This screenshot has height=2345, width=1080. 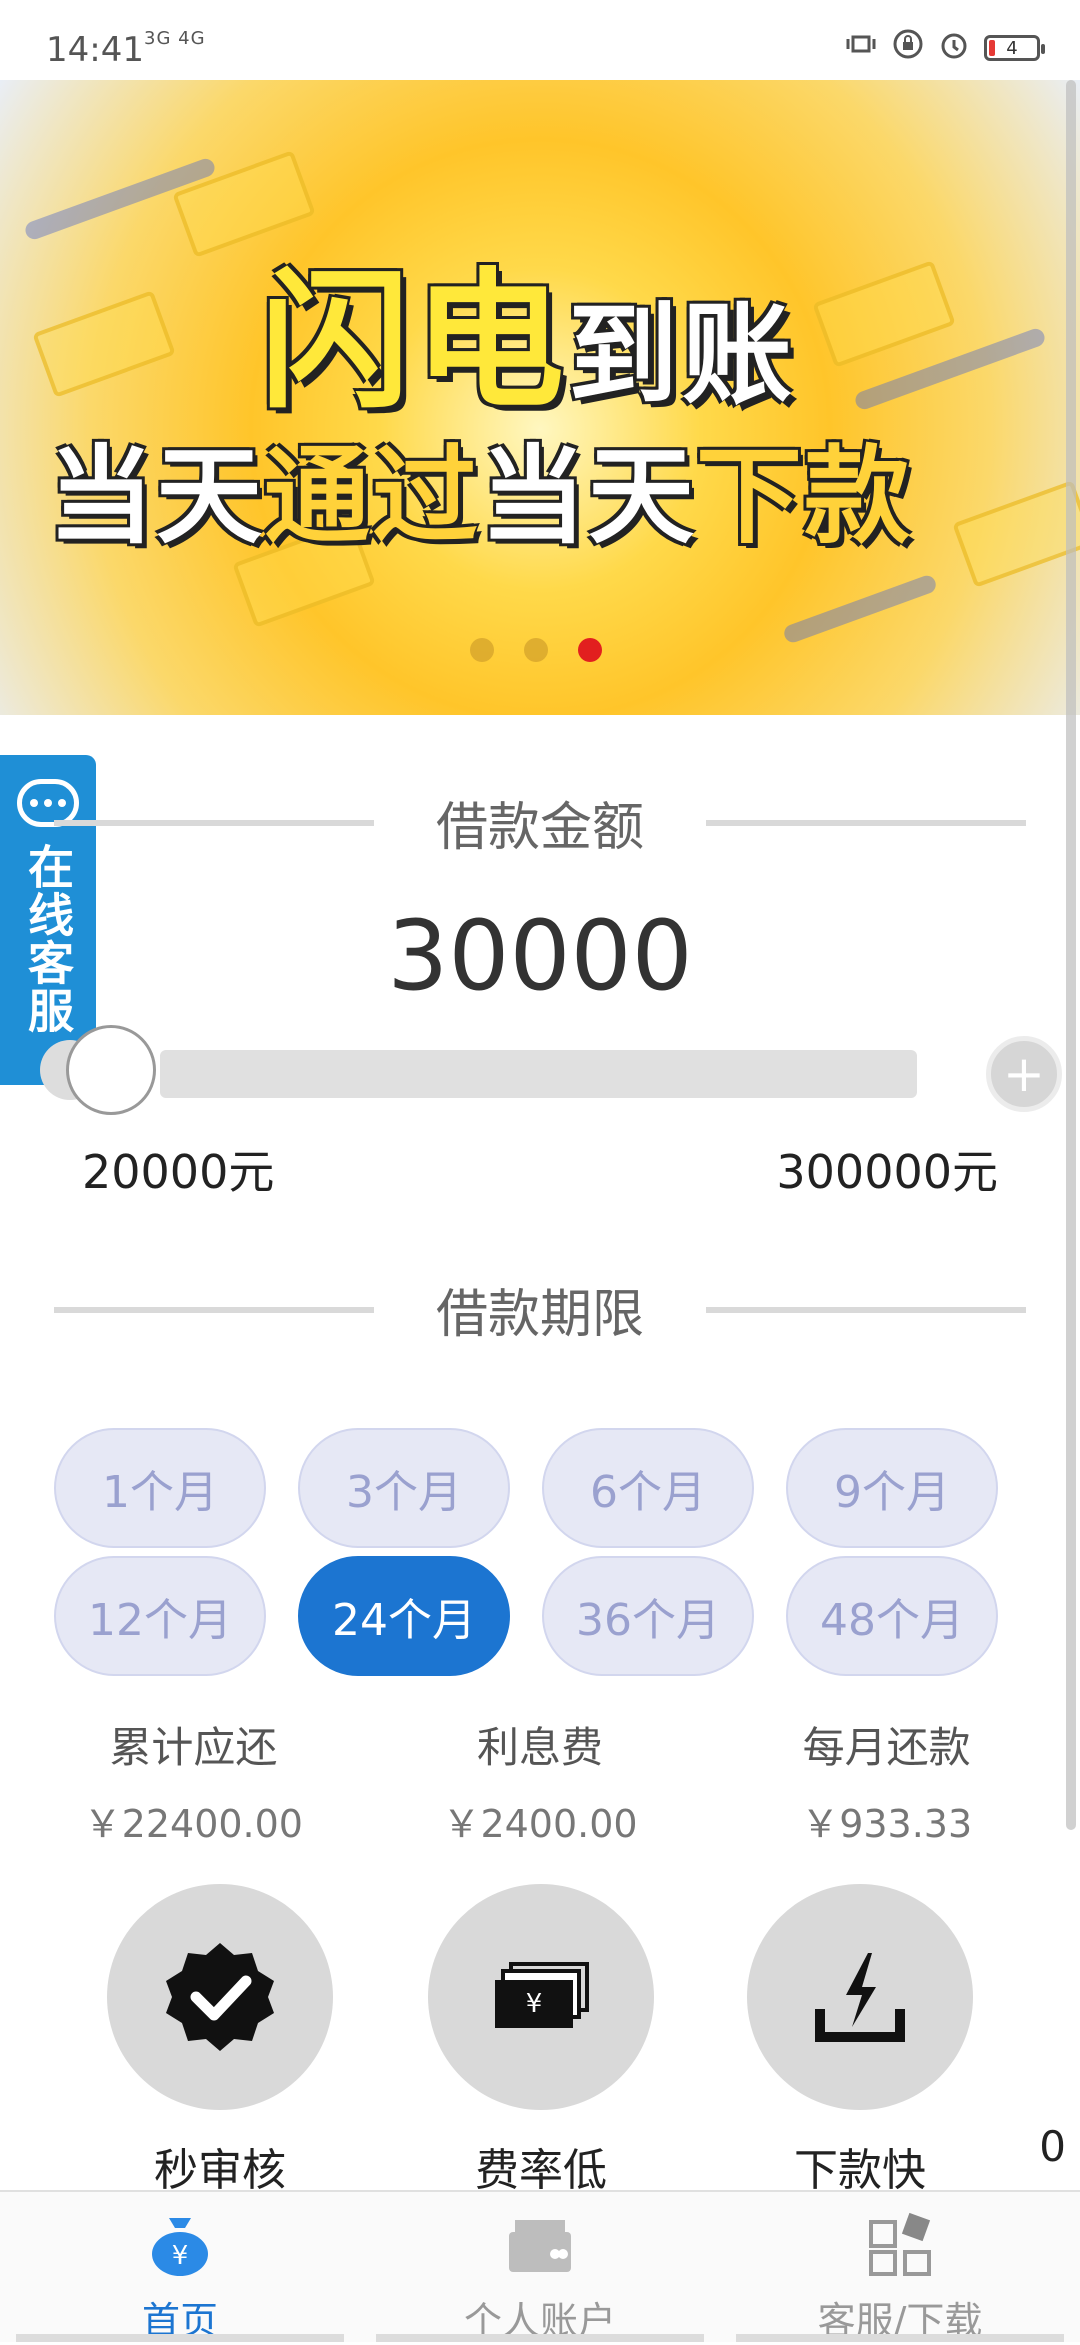 What do you see at coordinates (896, 1781) in the screenshot?
I see `summary-monthly: 每月还款 ￥933.33` at bounding box center [896, 1781].